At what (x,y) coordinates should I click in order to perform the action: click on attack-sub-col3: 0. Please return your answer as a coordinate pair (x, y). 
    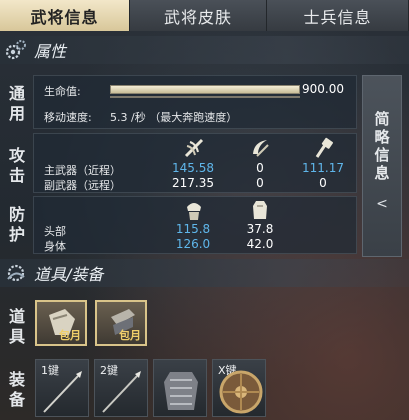
    Looking at the image, I should click on (323, 183).